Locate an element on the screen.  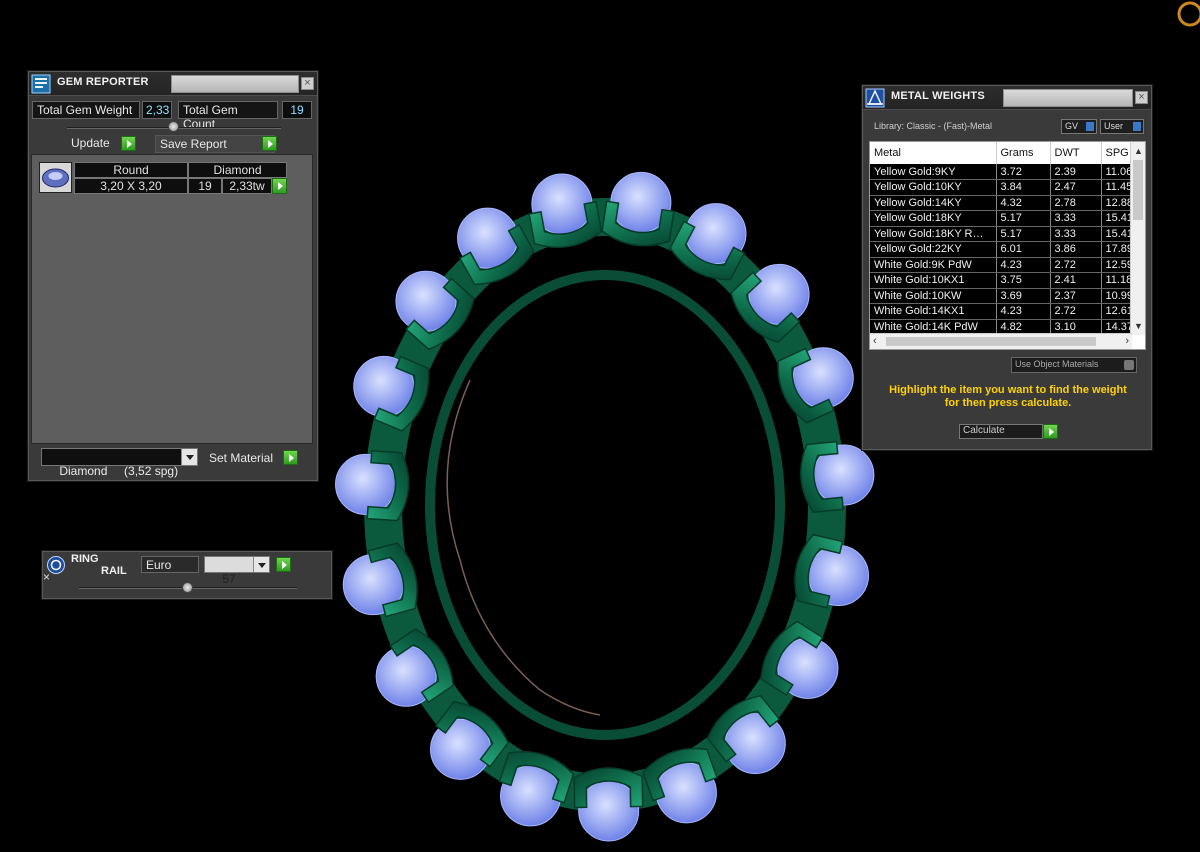
scroll-right-icon: › is located at coordinates (1127, 341).